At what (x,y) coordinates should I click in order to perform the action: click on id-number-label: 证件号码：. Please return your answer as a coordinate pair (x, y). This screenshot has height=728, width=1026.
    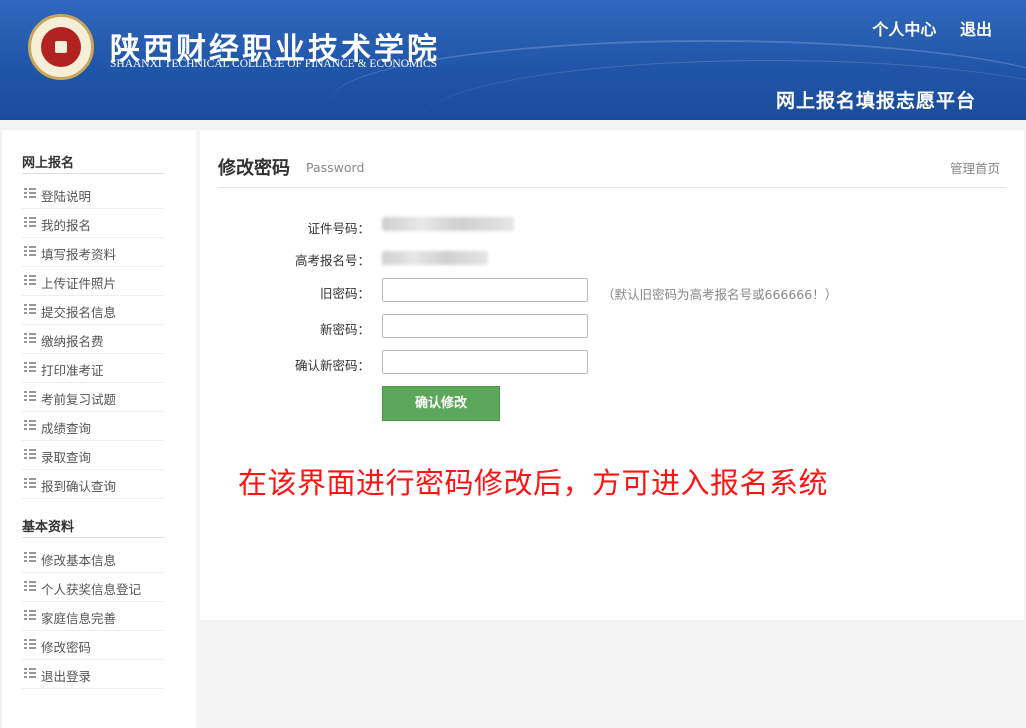
    Looking at the image, I should click on (338, 228).